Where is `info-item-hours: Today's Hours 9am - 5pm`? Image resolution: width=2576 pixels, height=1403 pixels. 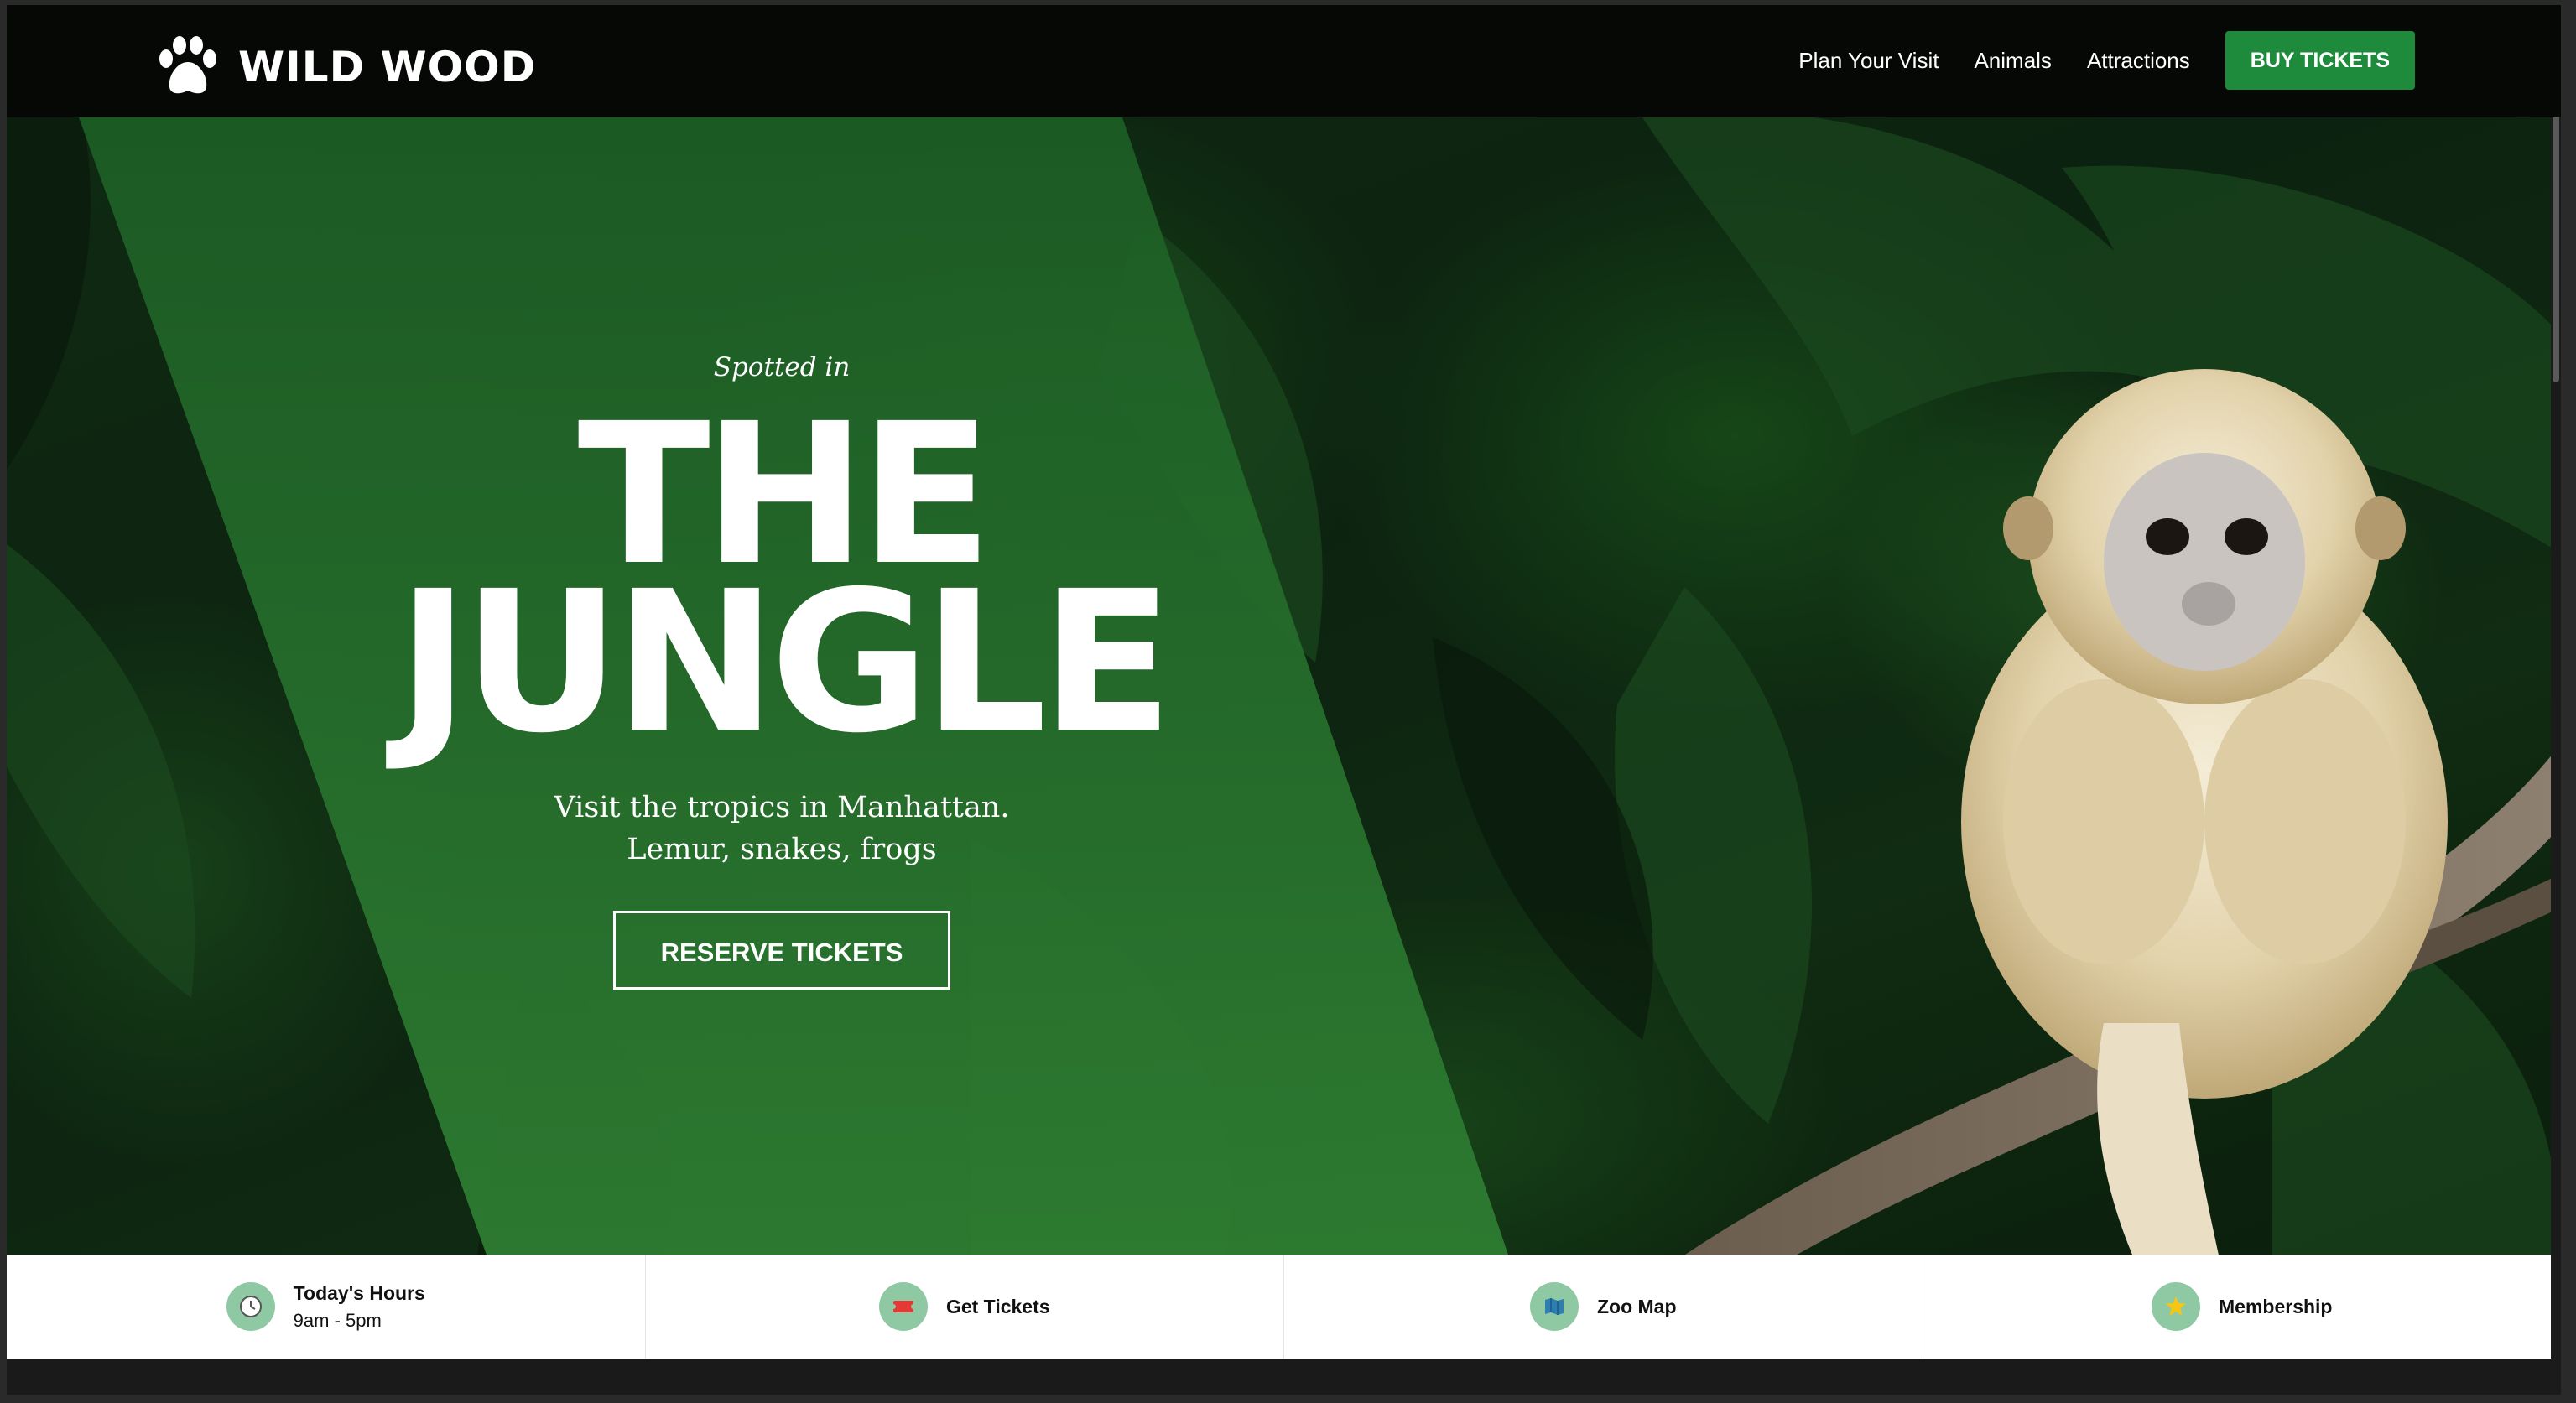
info-item-hours: Today's Hours 9am - 5pm is located at coordinates (326, 1307).